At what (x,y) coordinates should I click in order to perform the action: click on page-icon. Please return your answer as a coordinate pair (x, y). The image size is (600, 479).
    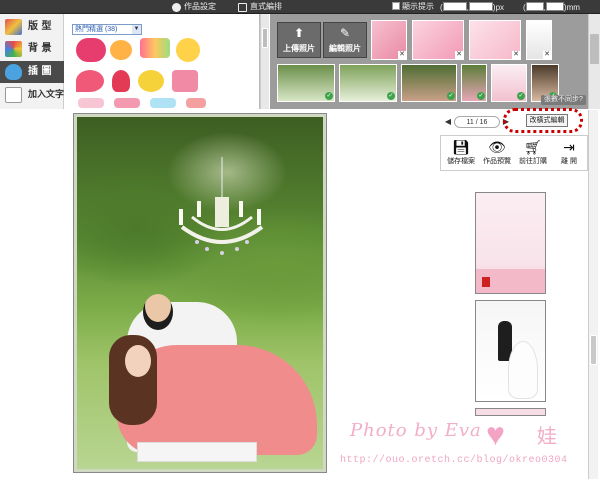
    Looking at the image, I should click on (242, 7).